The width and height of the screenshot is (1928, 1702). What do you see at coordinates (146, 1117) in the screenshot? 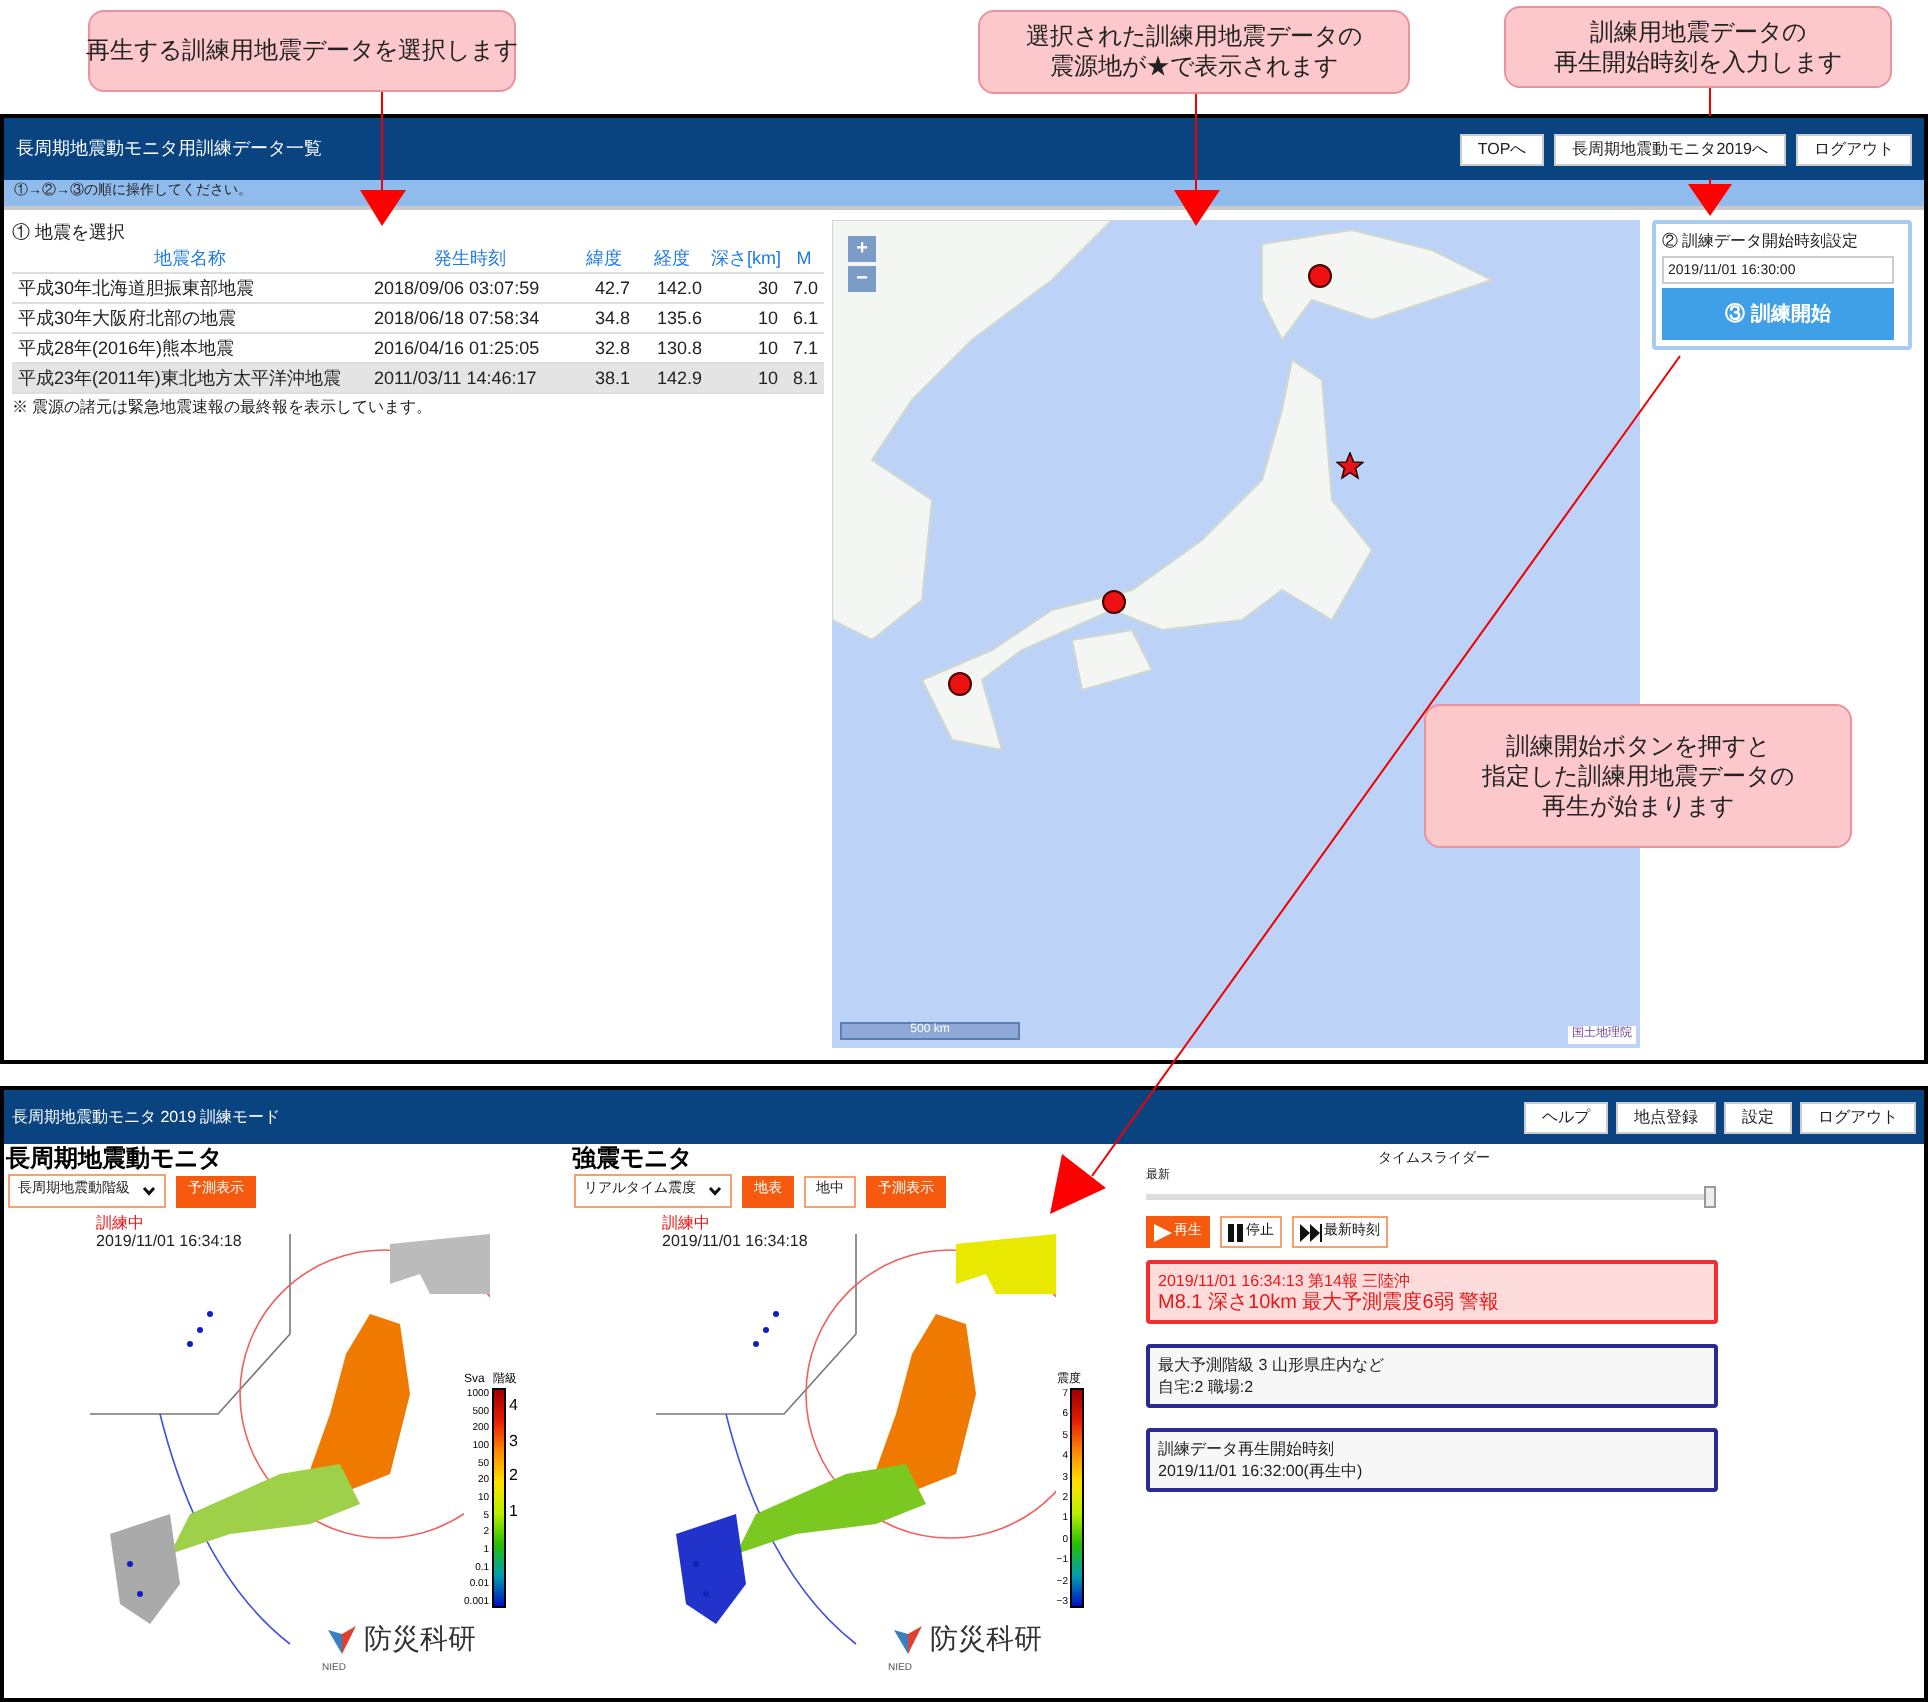
I see `window-title: 長周期地震動モニタ 2019 訓練モード` at bounding box center [146, 1117].